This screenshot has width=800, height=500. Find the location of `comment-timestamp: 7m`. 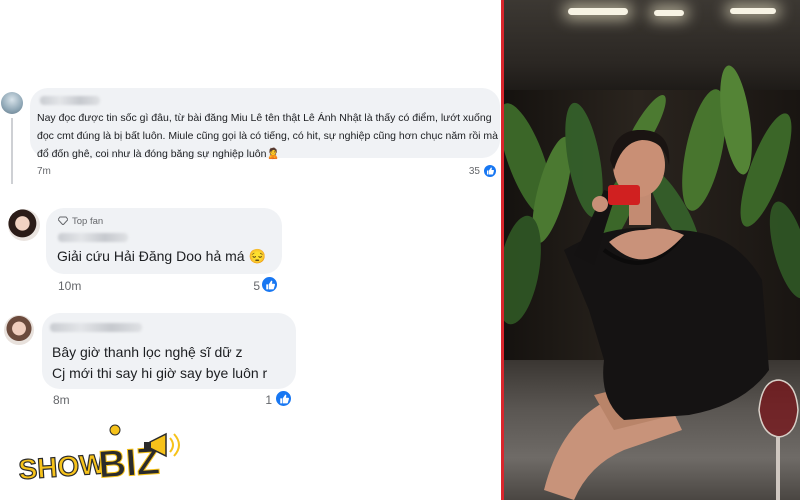

comment-timestamp: 7m is located at coordinates (44, 171).